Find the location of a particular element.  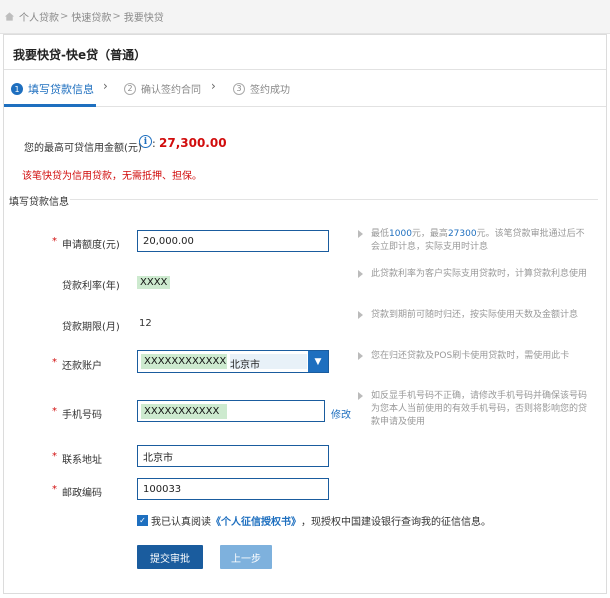

step-success: 3 签约成功 is located at coordinates (261, 88).